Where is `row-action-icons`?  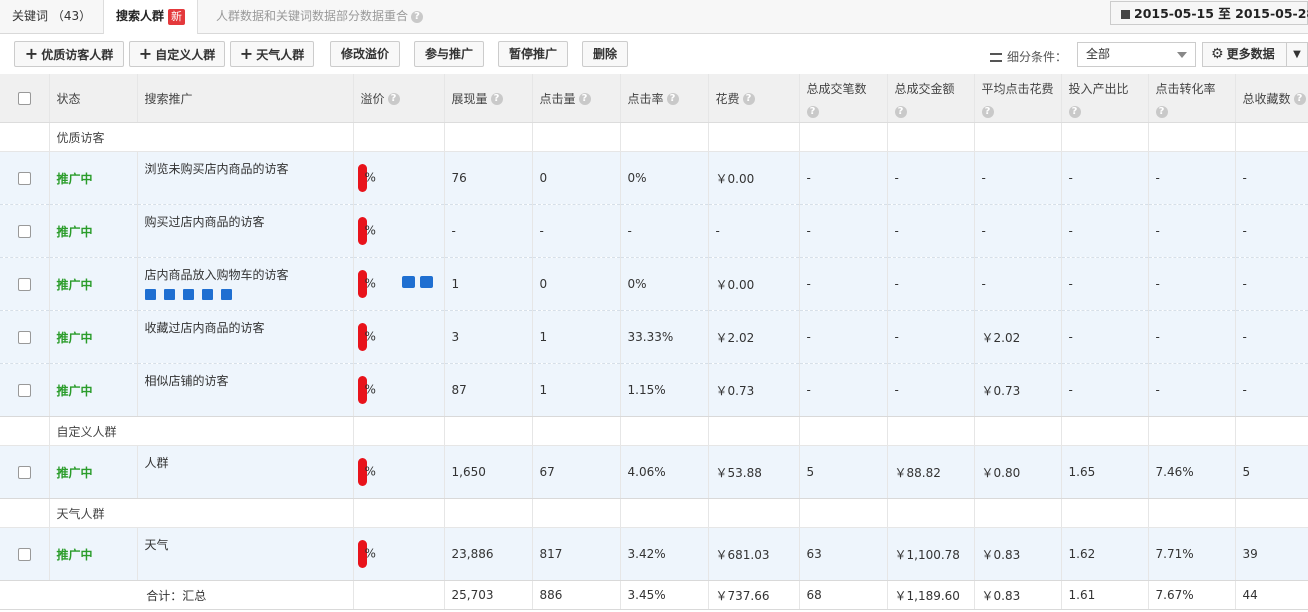
row-action-icons is located at coordinates (248, 294).